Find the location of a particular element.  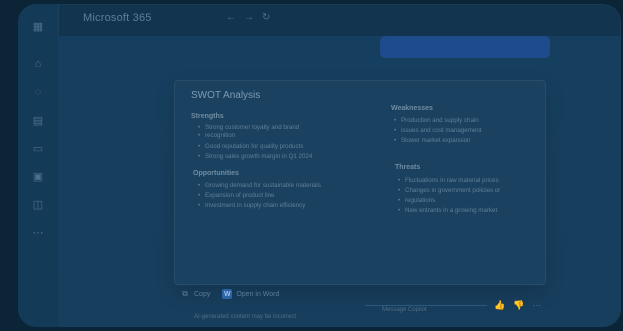

card-footer-actions: ⧉ Copy W Open in Word is located at coordinates (229, 294).